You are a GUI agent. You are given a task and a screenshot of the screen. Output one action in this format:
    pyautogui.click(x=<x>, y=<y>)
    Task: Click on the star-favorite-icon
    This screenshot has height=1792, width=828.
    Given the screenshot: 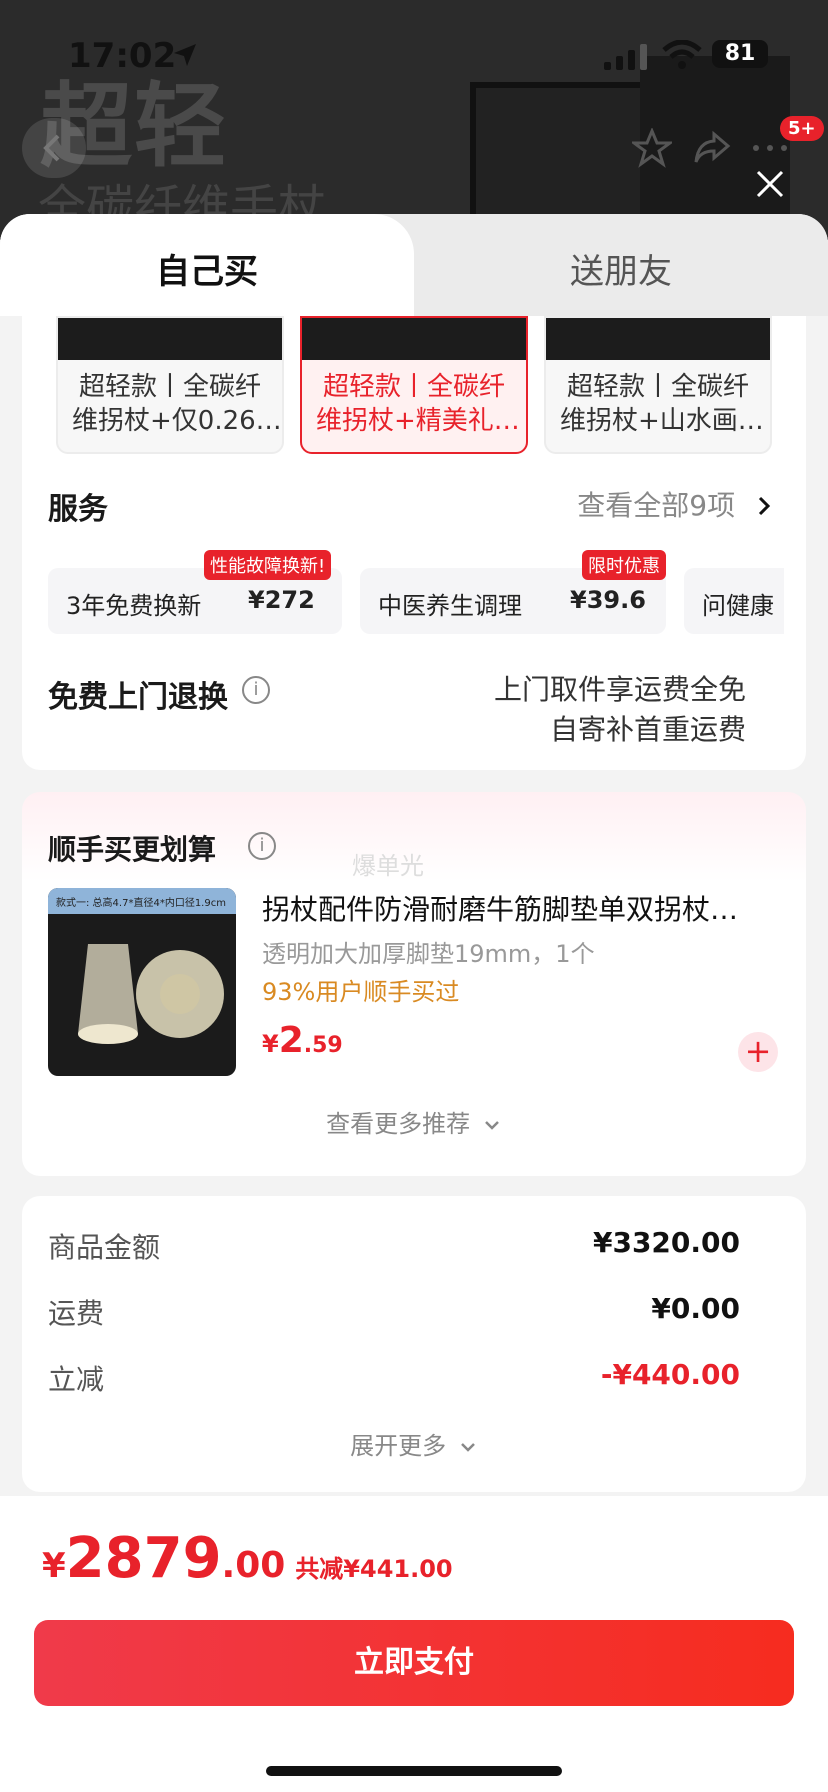 What is the action you would take?
    pyautogui.click(x=652, y=148)
    